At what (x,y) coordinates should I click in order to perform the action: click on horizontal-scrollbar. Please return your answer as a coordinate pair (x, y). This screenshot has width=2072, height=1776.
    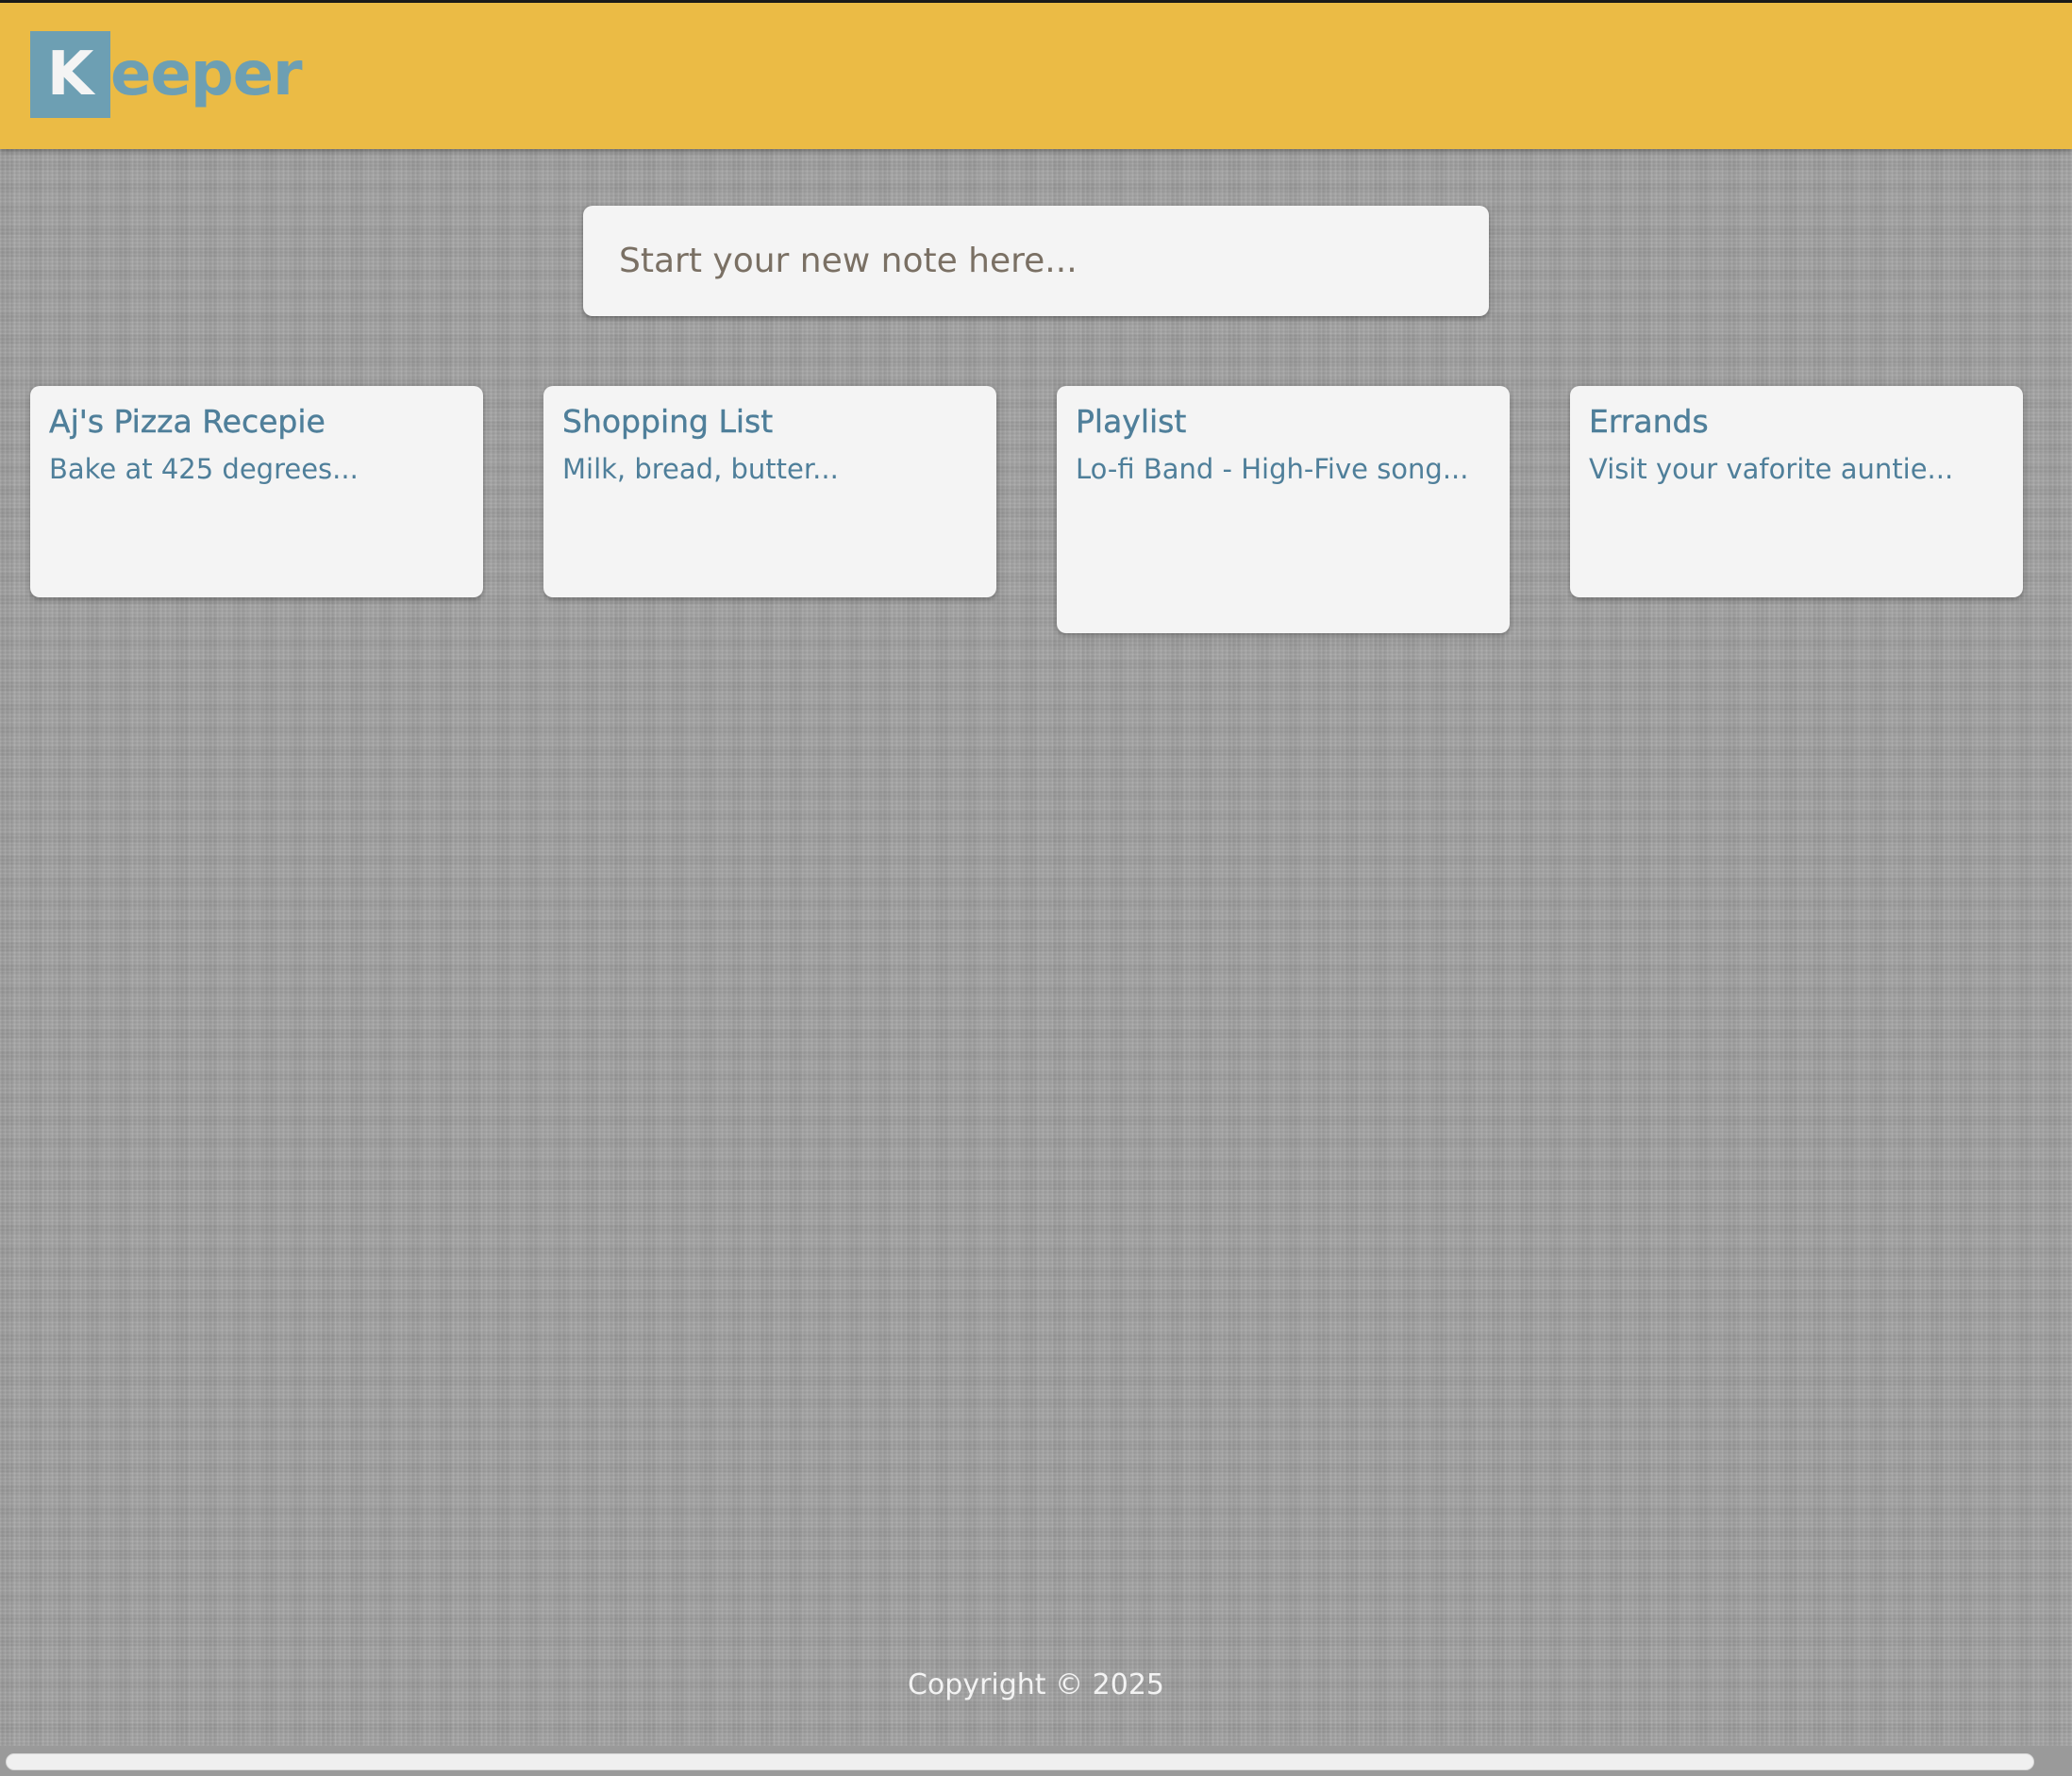
    Looking at the image, I should click on (1036, 1761).